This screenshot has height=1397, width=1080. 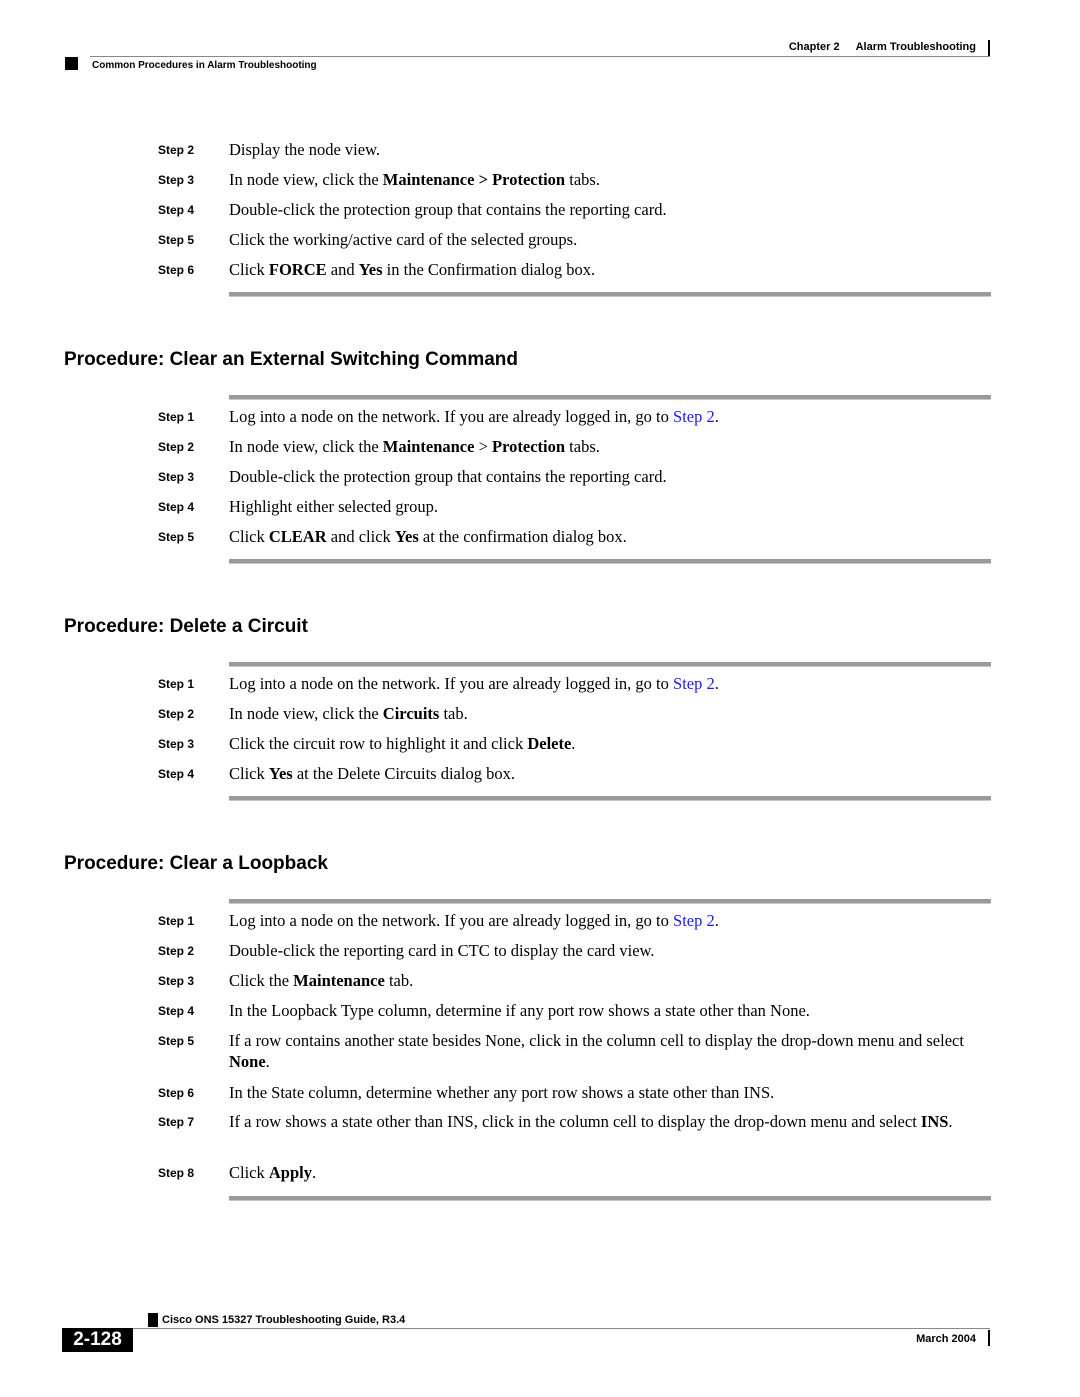 What do you see at coordinates (247, 1061) in the screenshot?
I see `ui-term: None` at bounding box center [247, 1061].